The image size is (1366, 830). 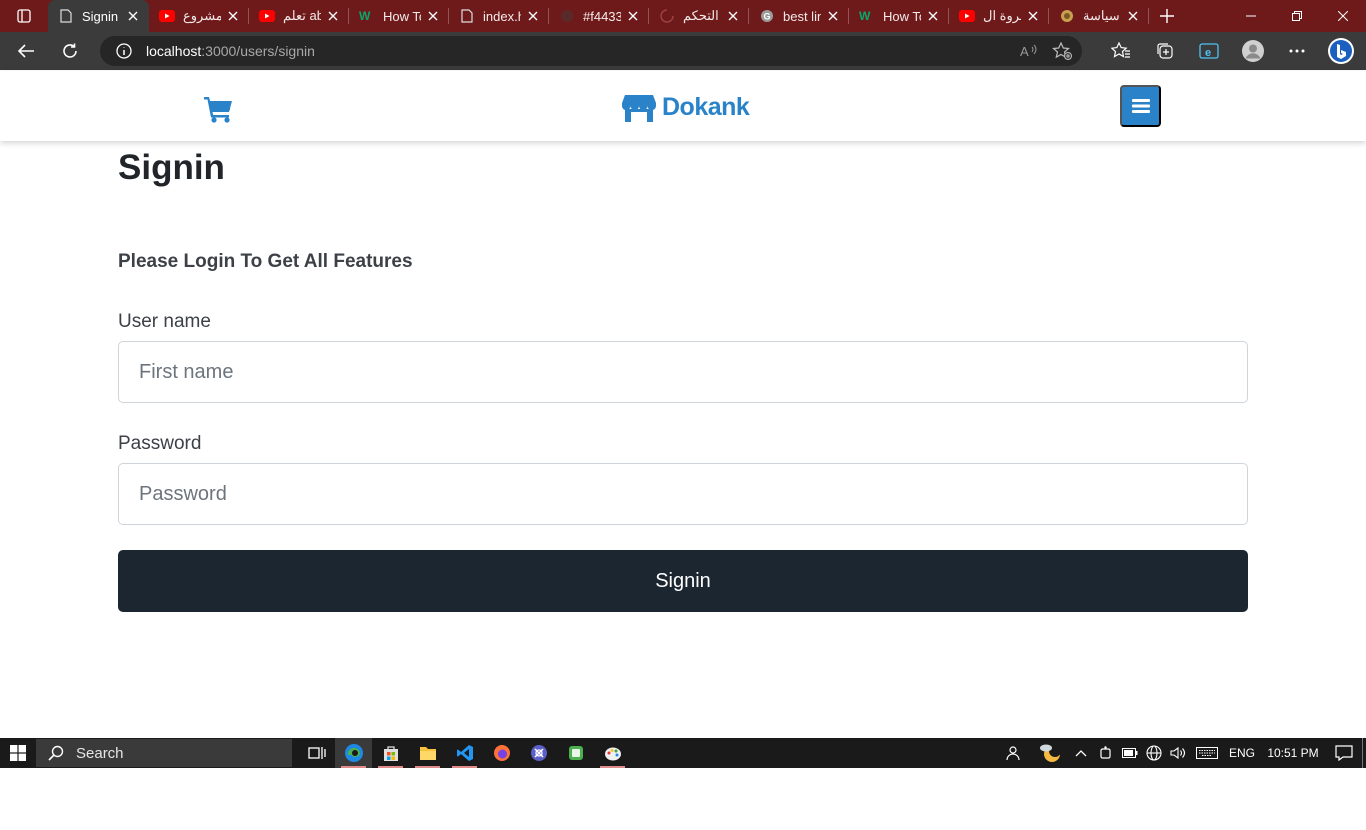 I want to click on favorites-icon, so click(x=1120, y=50).